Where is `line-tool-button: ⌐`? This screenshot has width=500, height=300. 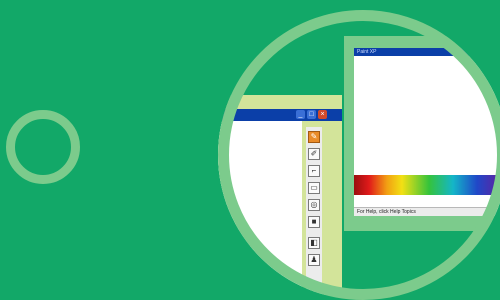
line-tool-button: ⌐ is located at coordinates (314, 171).